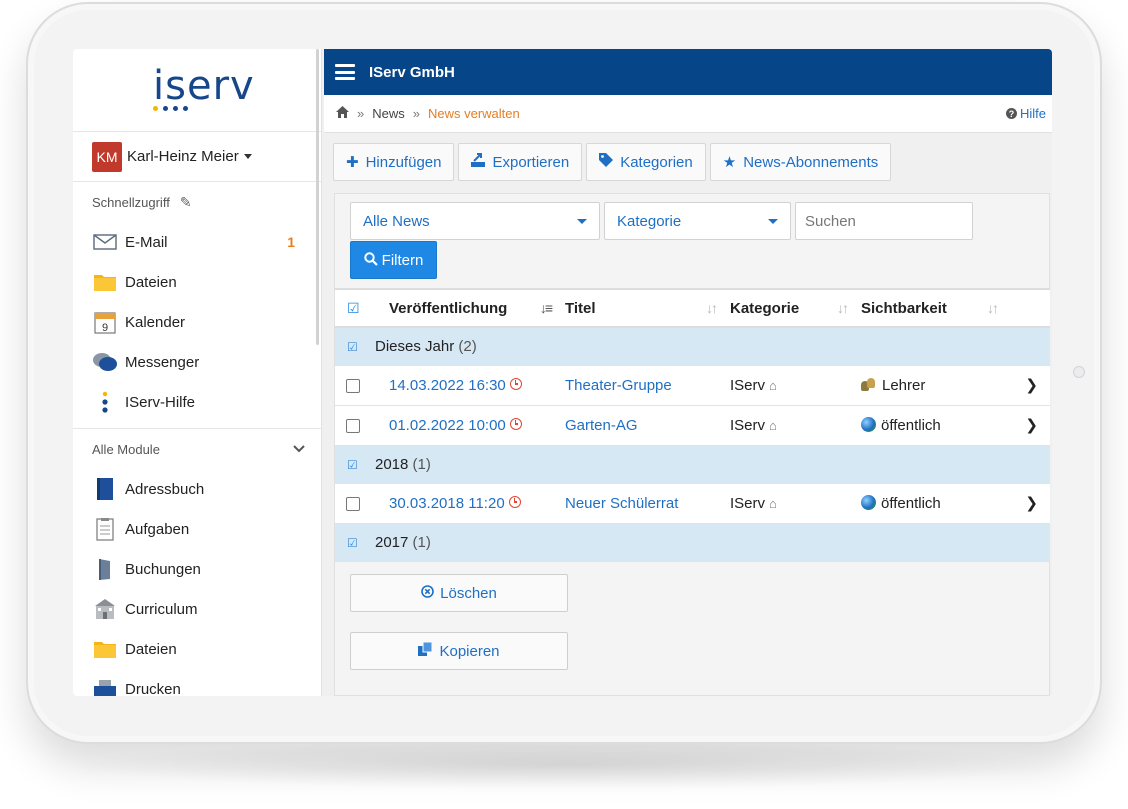 The height and width of the screenshot is (809, 1128). What do you see at coordinates (396, 221) in the screenshot?
I see `news-filter-value: Alle News` at bounding box center [396, 221].